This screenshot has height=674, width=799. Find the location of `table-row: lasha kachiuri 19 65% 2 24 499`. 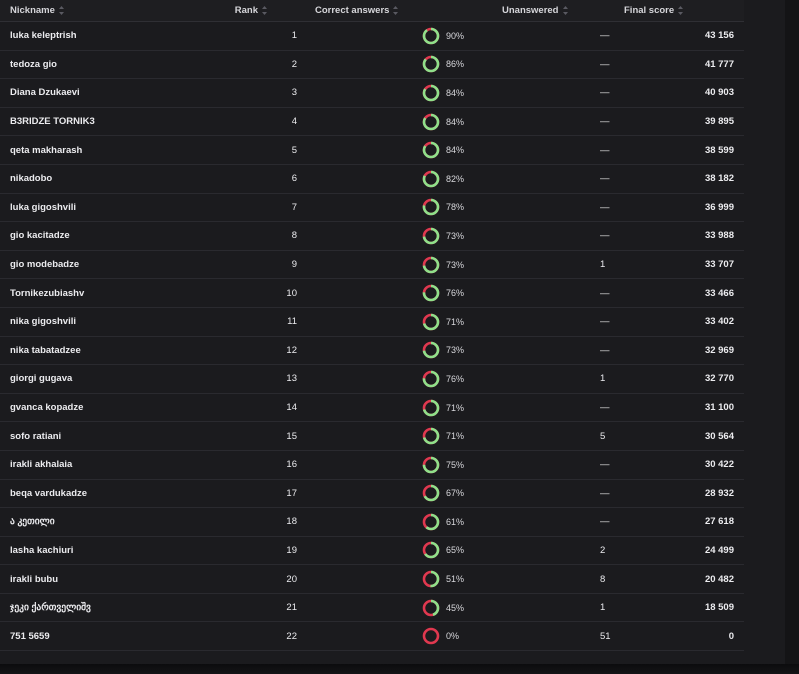

table-row: lasha kachiuri 19 65% 2 24 499 is located at coordinates (372, 551).